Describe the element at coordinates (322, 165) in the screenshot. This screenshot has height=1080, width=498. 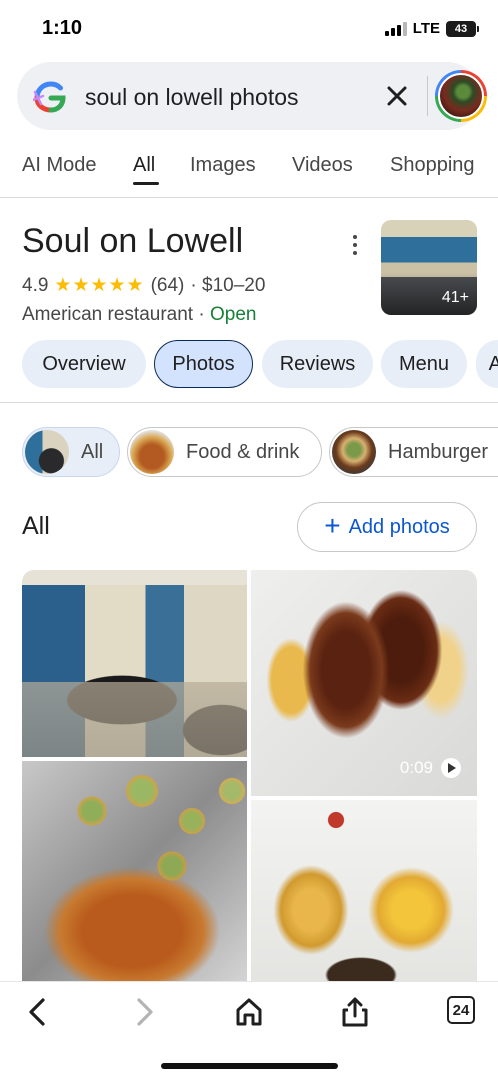
I see `tab-videos: Videos` at that location.